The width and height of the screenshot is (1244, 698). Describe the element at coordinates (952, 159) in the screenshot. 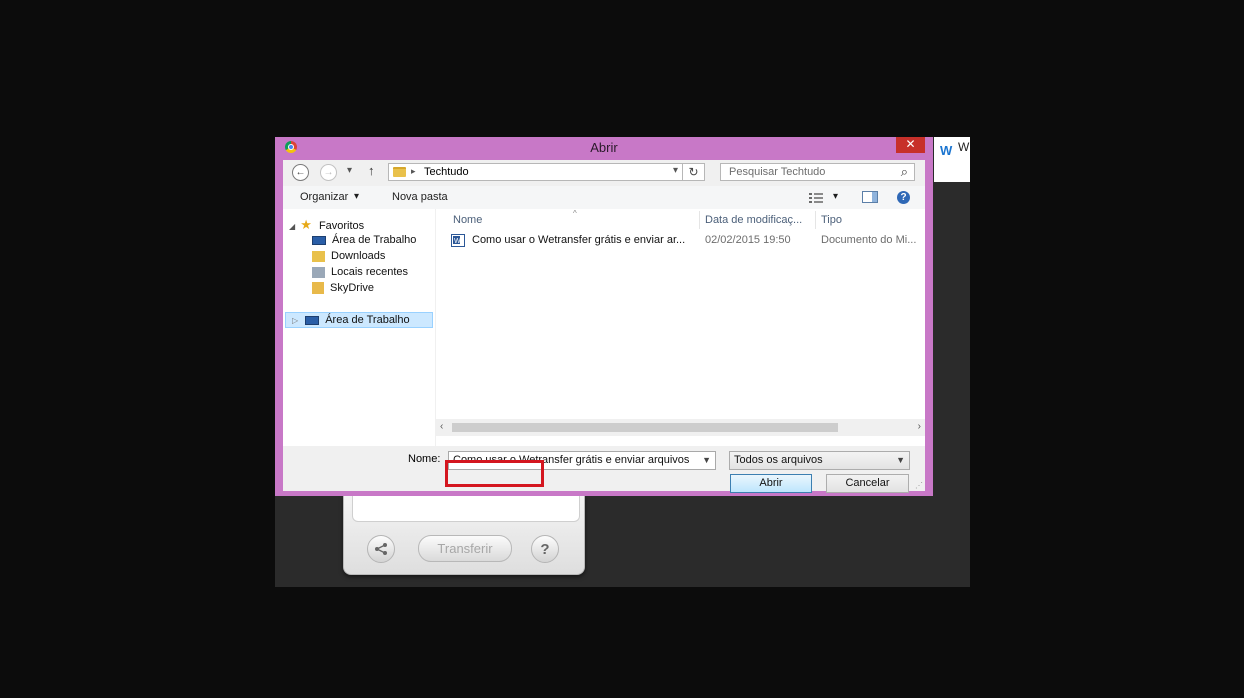

I see `browser-tab: W W` at that location.